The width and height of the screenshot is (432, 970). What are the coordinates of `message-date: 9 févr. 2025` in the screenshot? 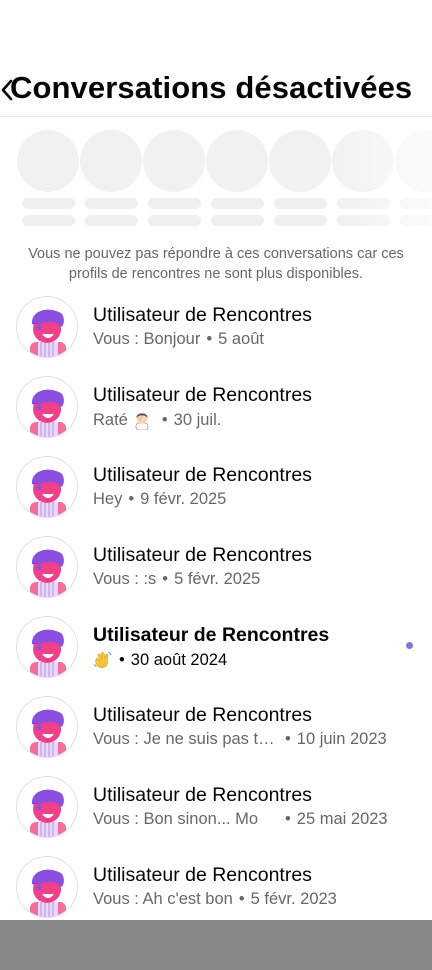 It's located at (183, 499).